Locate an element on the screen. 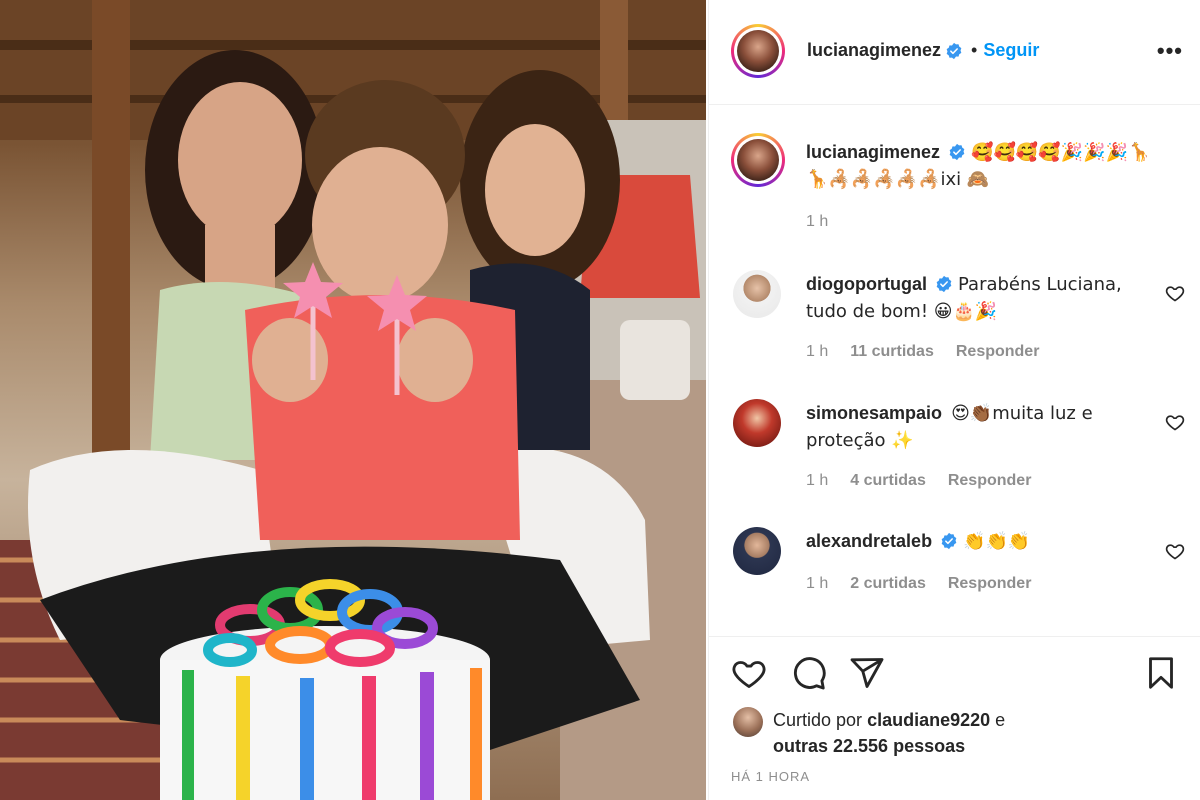 The height and width of the screenshot is (800, 1200). post-timestamp: HÁ 1 HORA is located at coordinates (770, 776).